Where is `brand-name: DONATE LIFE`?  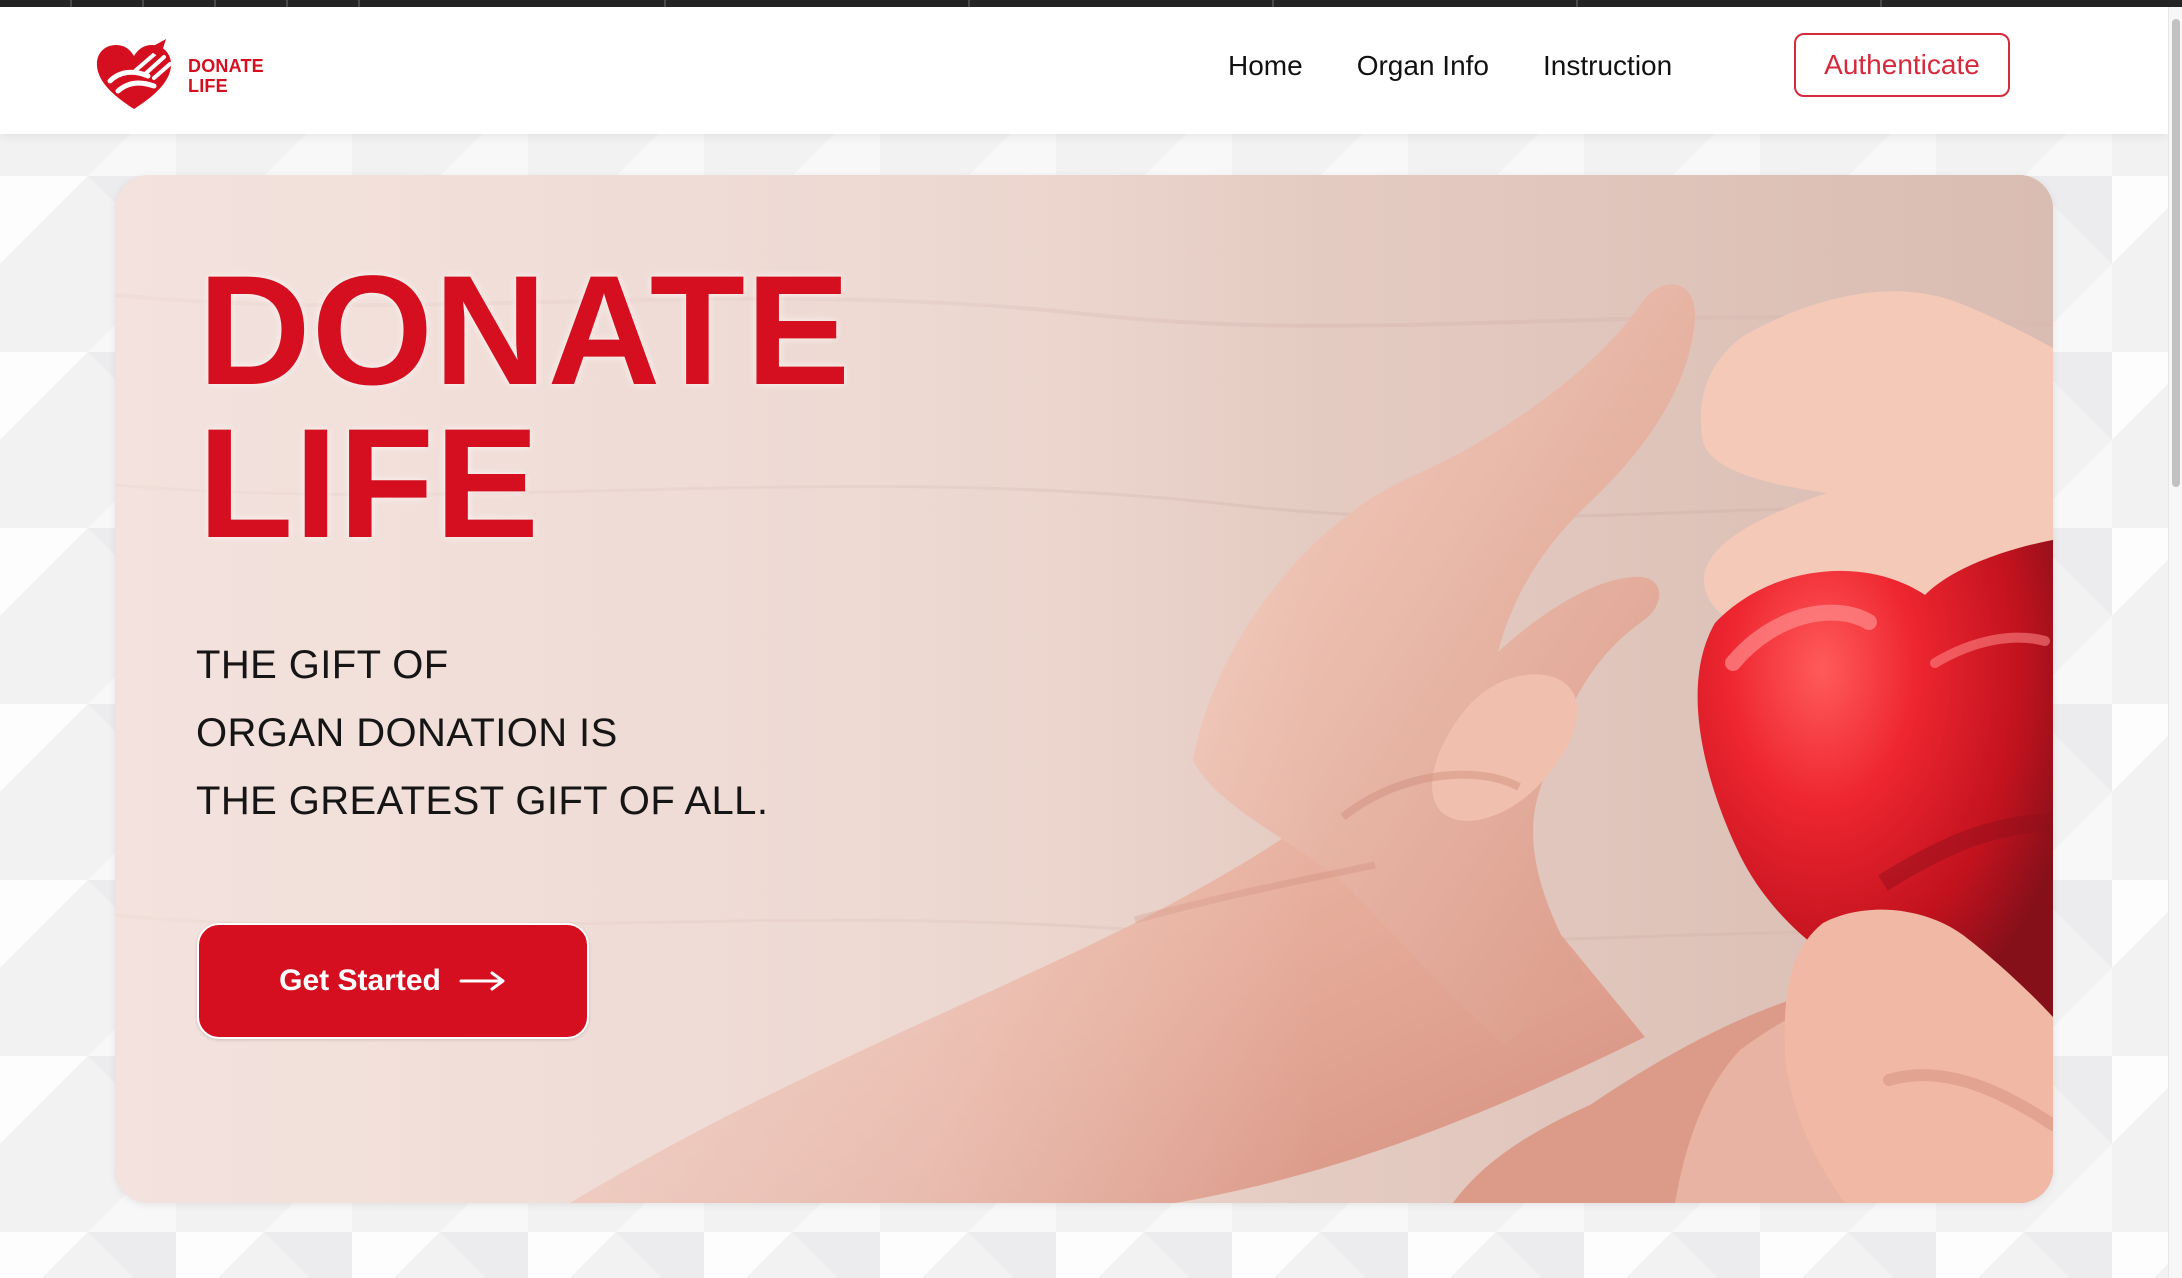 brand-name: DONATE LIFE is located at coordinates (226, 76).